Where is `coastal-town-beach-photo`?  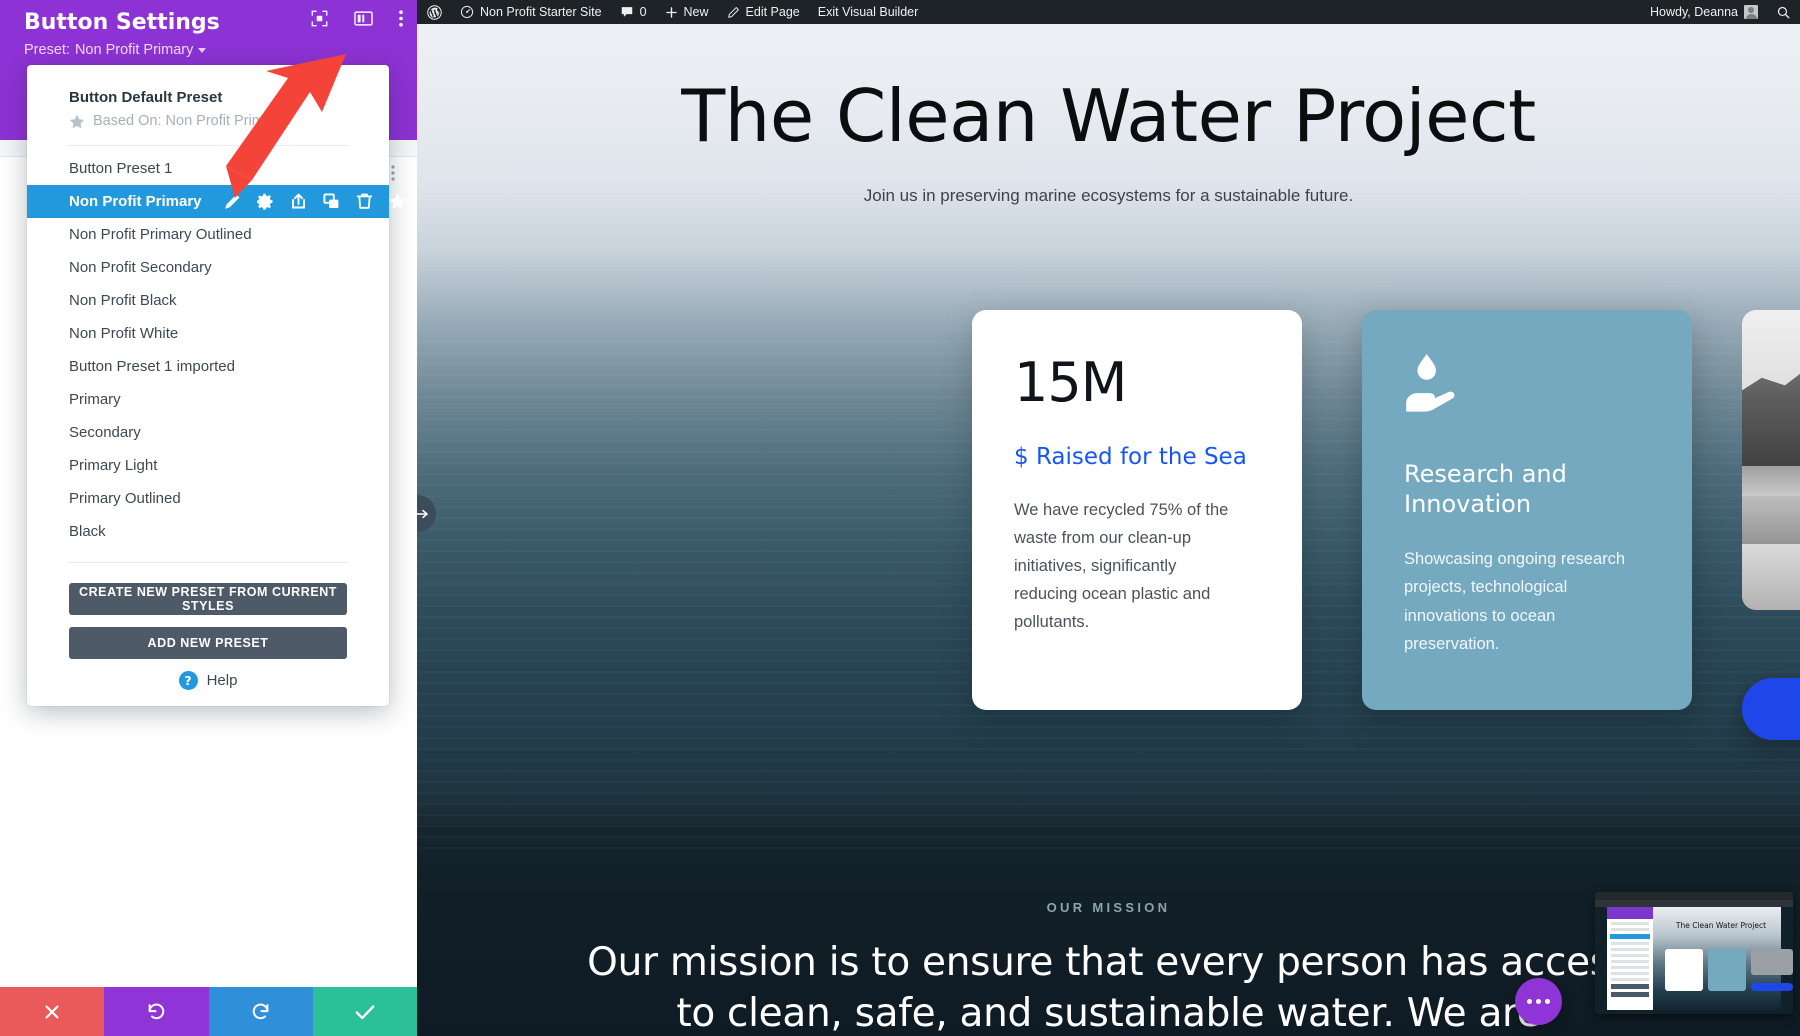 coastal-town-beach-photo is located at coordinates (1771, 460).